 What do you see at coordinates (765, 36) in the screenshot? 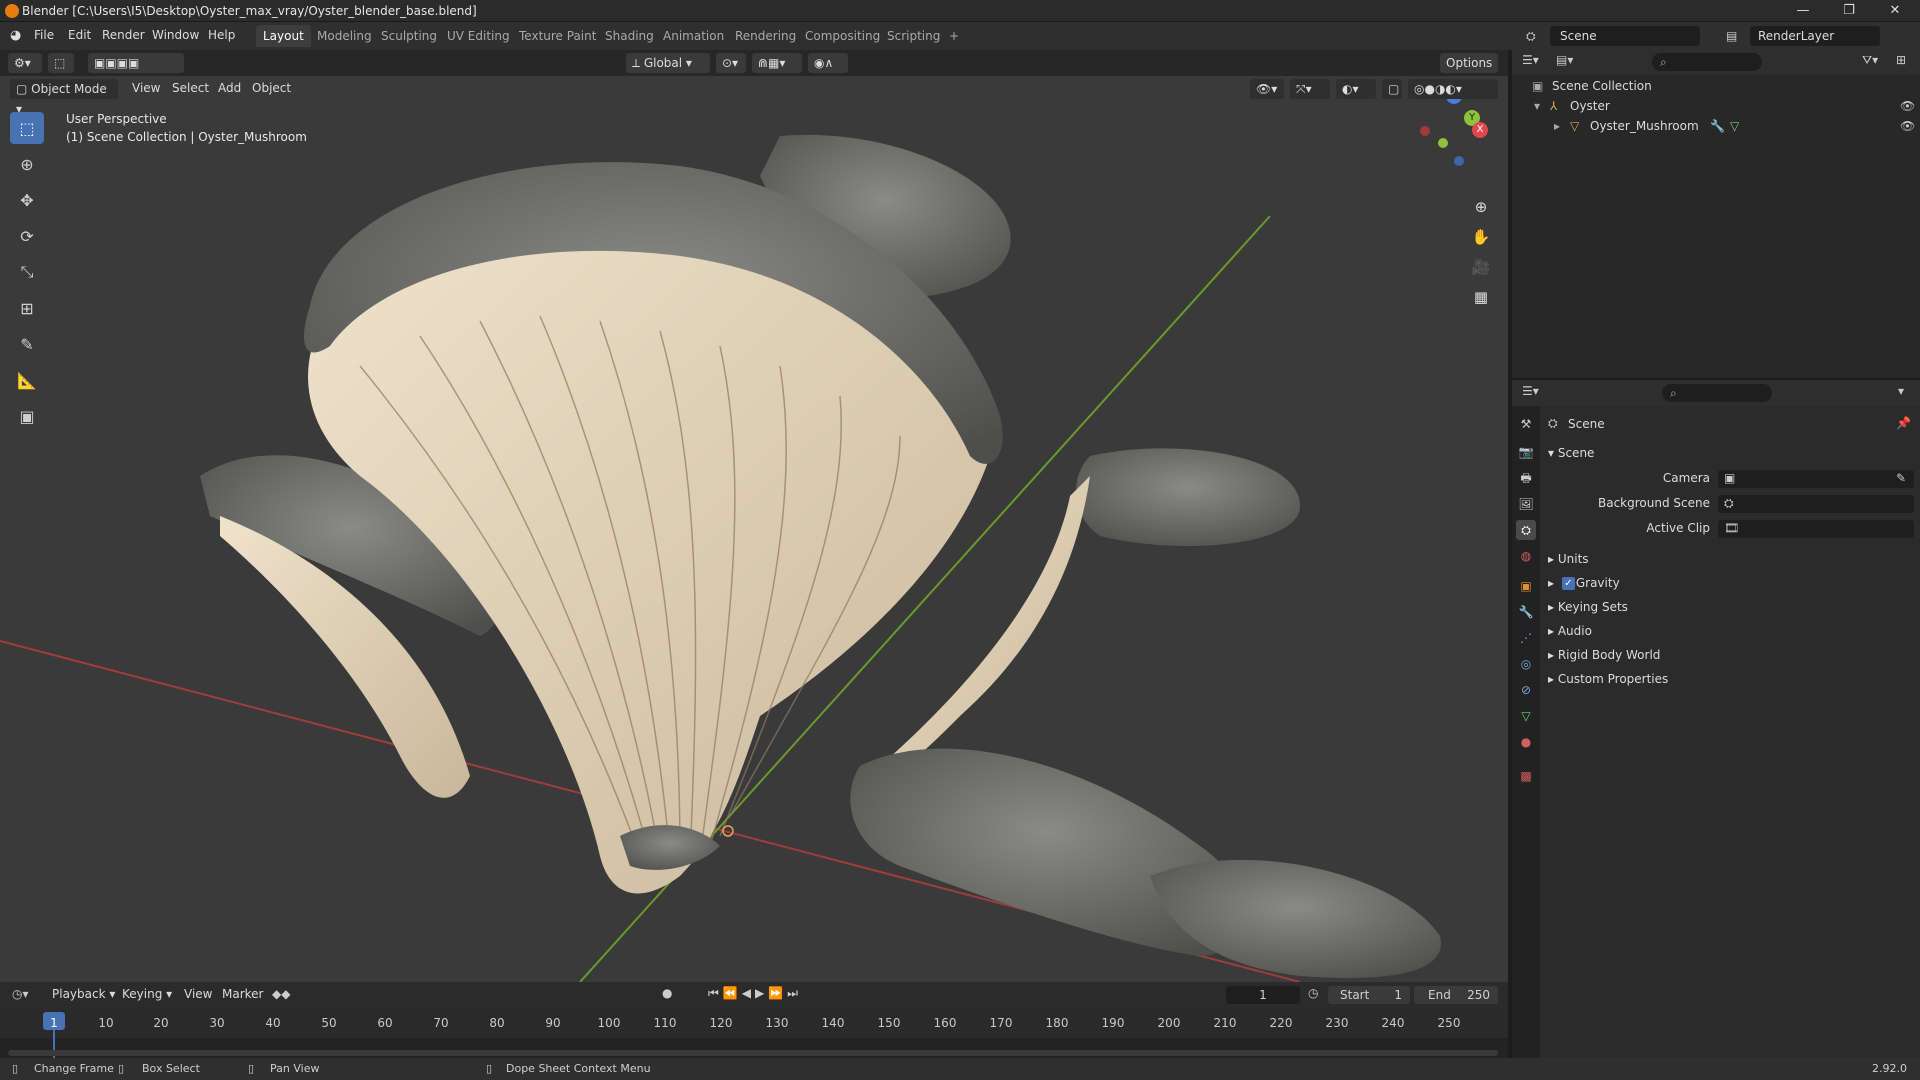
I see `tab-rendering: Rendering` at bounding box center [765, 36].